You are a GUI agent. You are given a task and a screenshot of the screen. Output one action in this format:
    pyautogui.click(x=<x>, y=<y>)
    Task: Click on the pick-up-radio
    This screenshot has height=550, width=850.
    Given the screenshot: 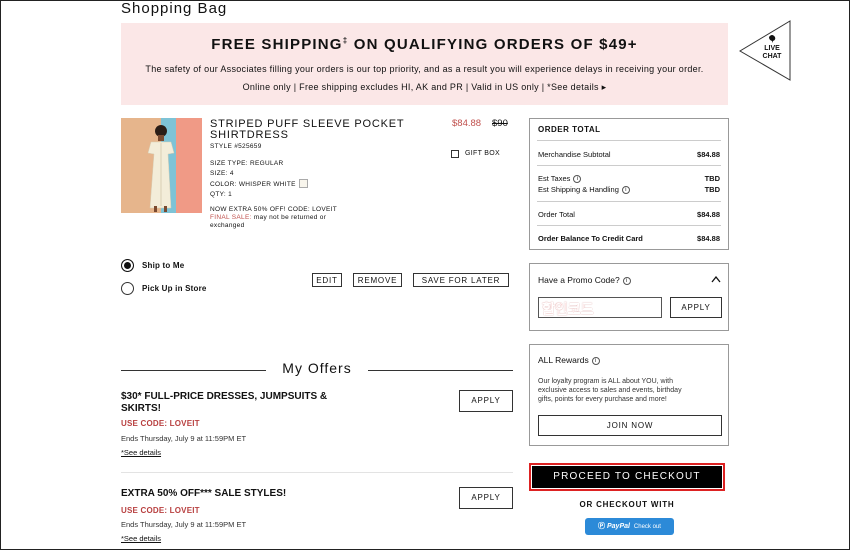 What is the action you would take?
    pyautogui.click(x=127, y=288)
    